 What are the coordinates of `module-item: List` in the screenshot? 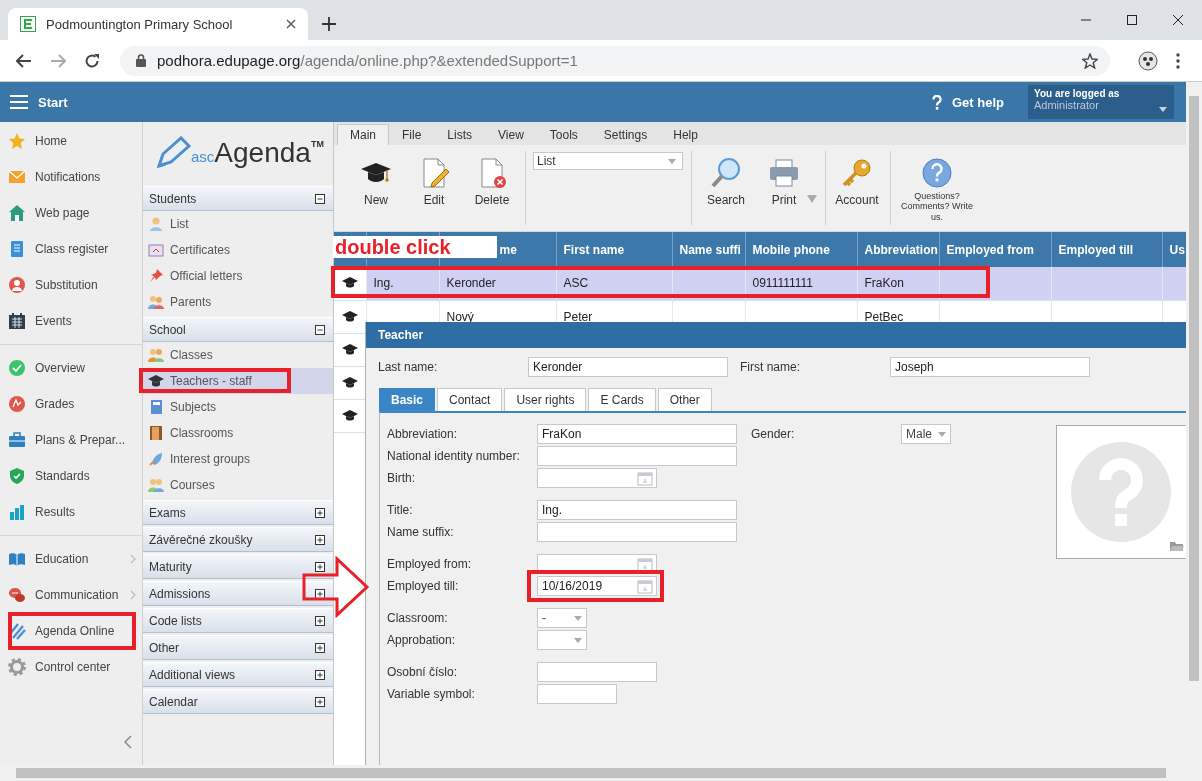 It's located at (238, 224).